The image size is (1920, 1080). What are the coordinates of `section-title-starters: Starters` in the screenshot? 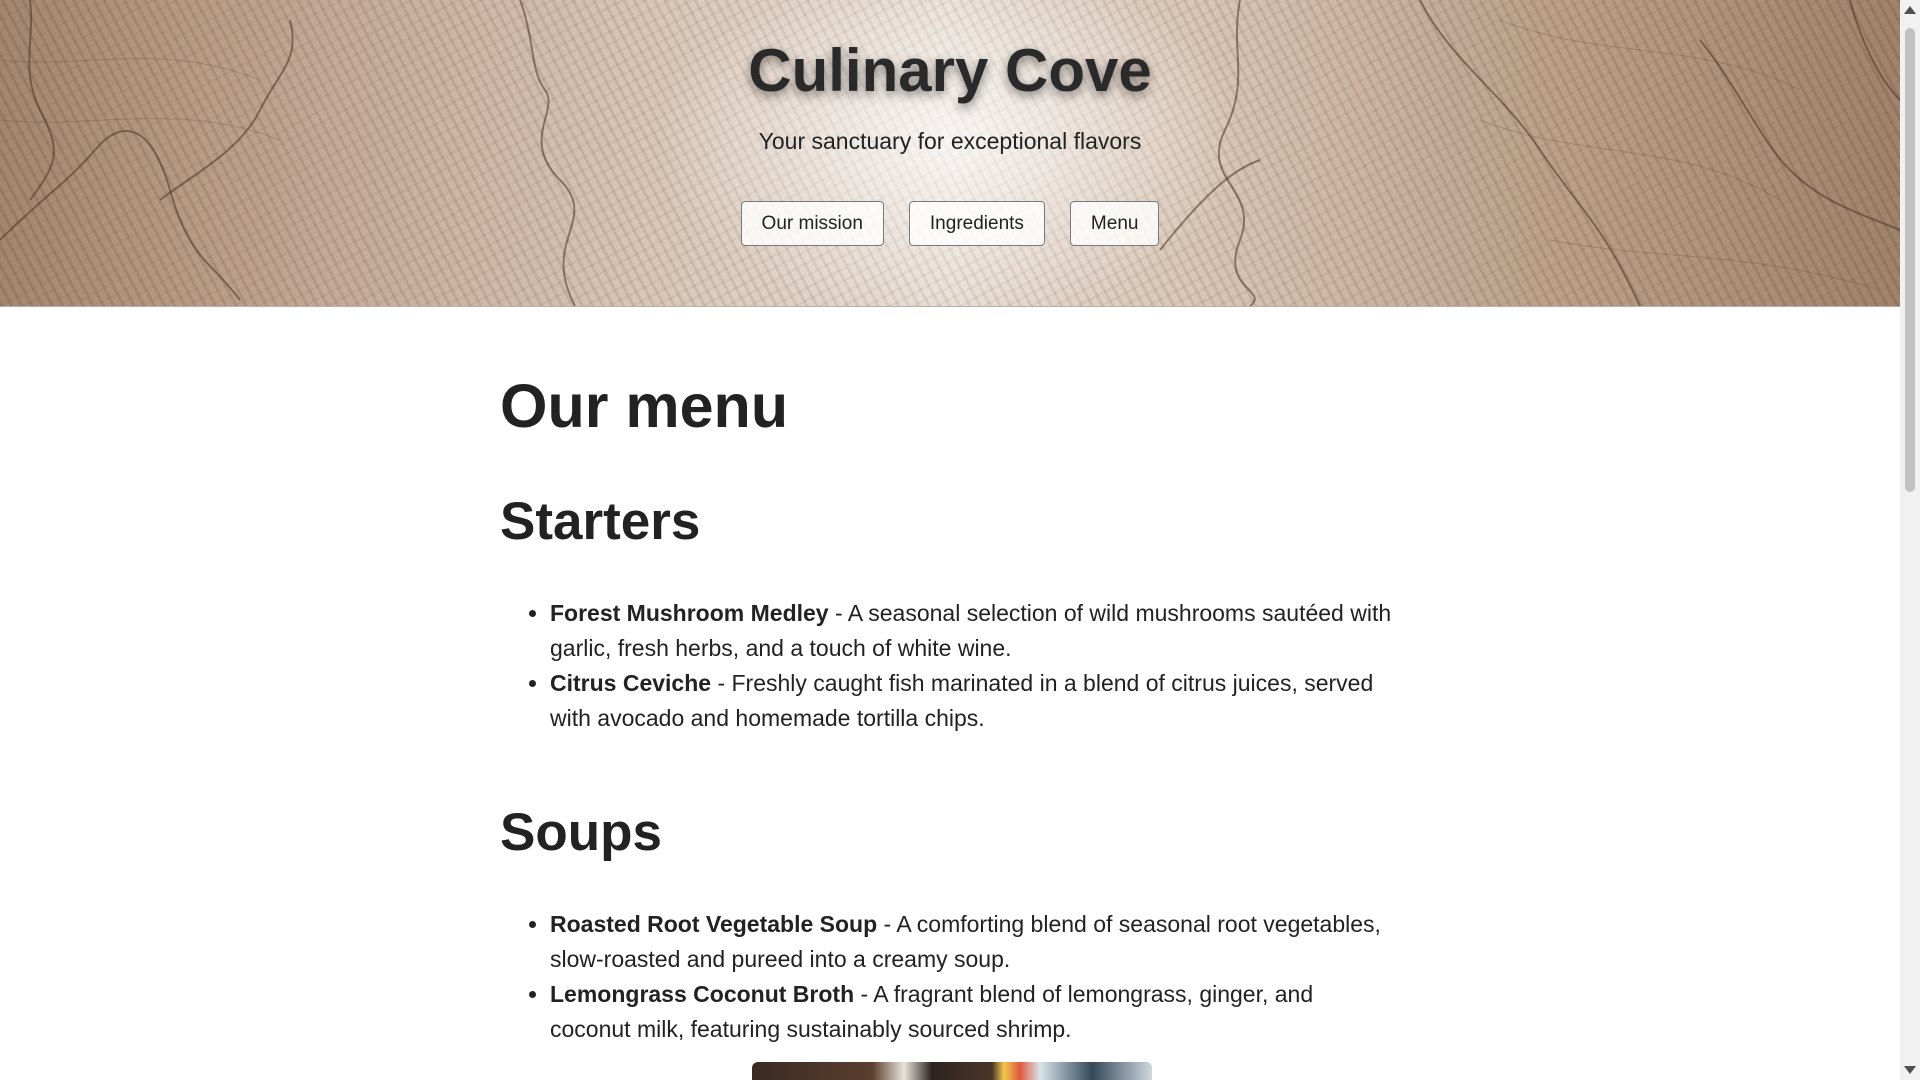 It's located at (600, 521).